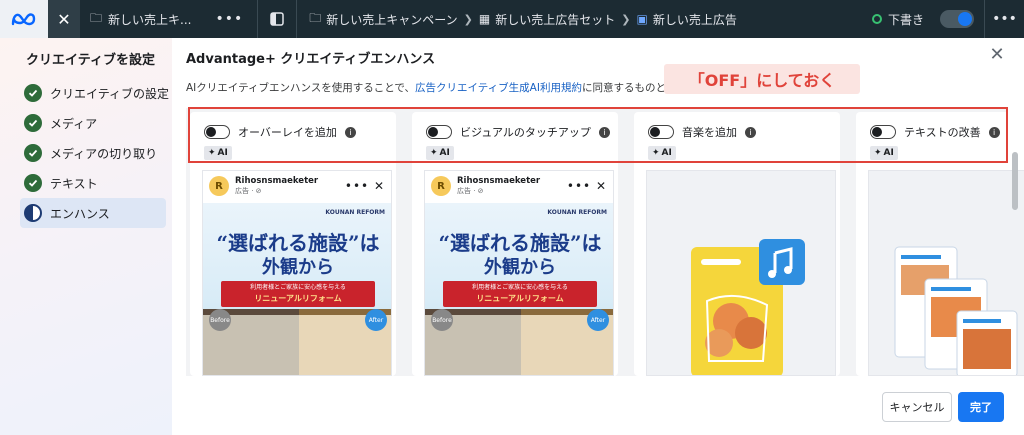 The width and height of the screenshot is (1024, 435). What do you see at coordinates (957, 19) in the screenshot?
I see `publish-toggle` at bounding box center [957, 19].